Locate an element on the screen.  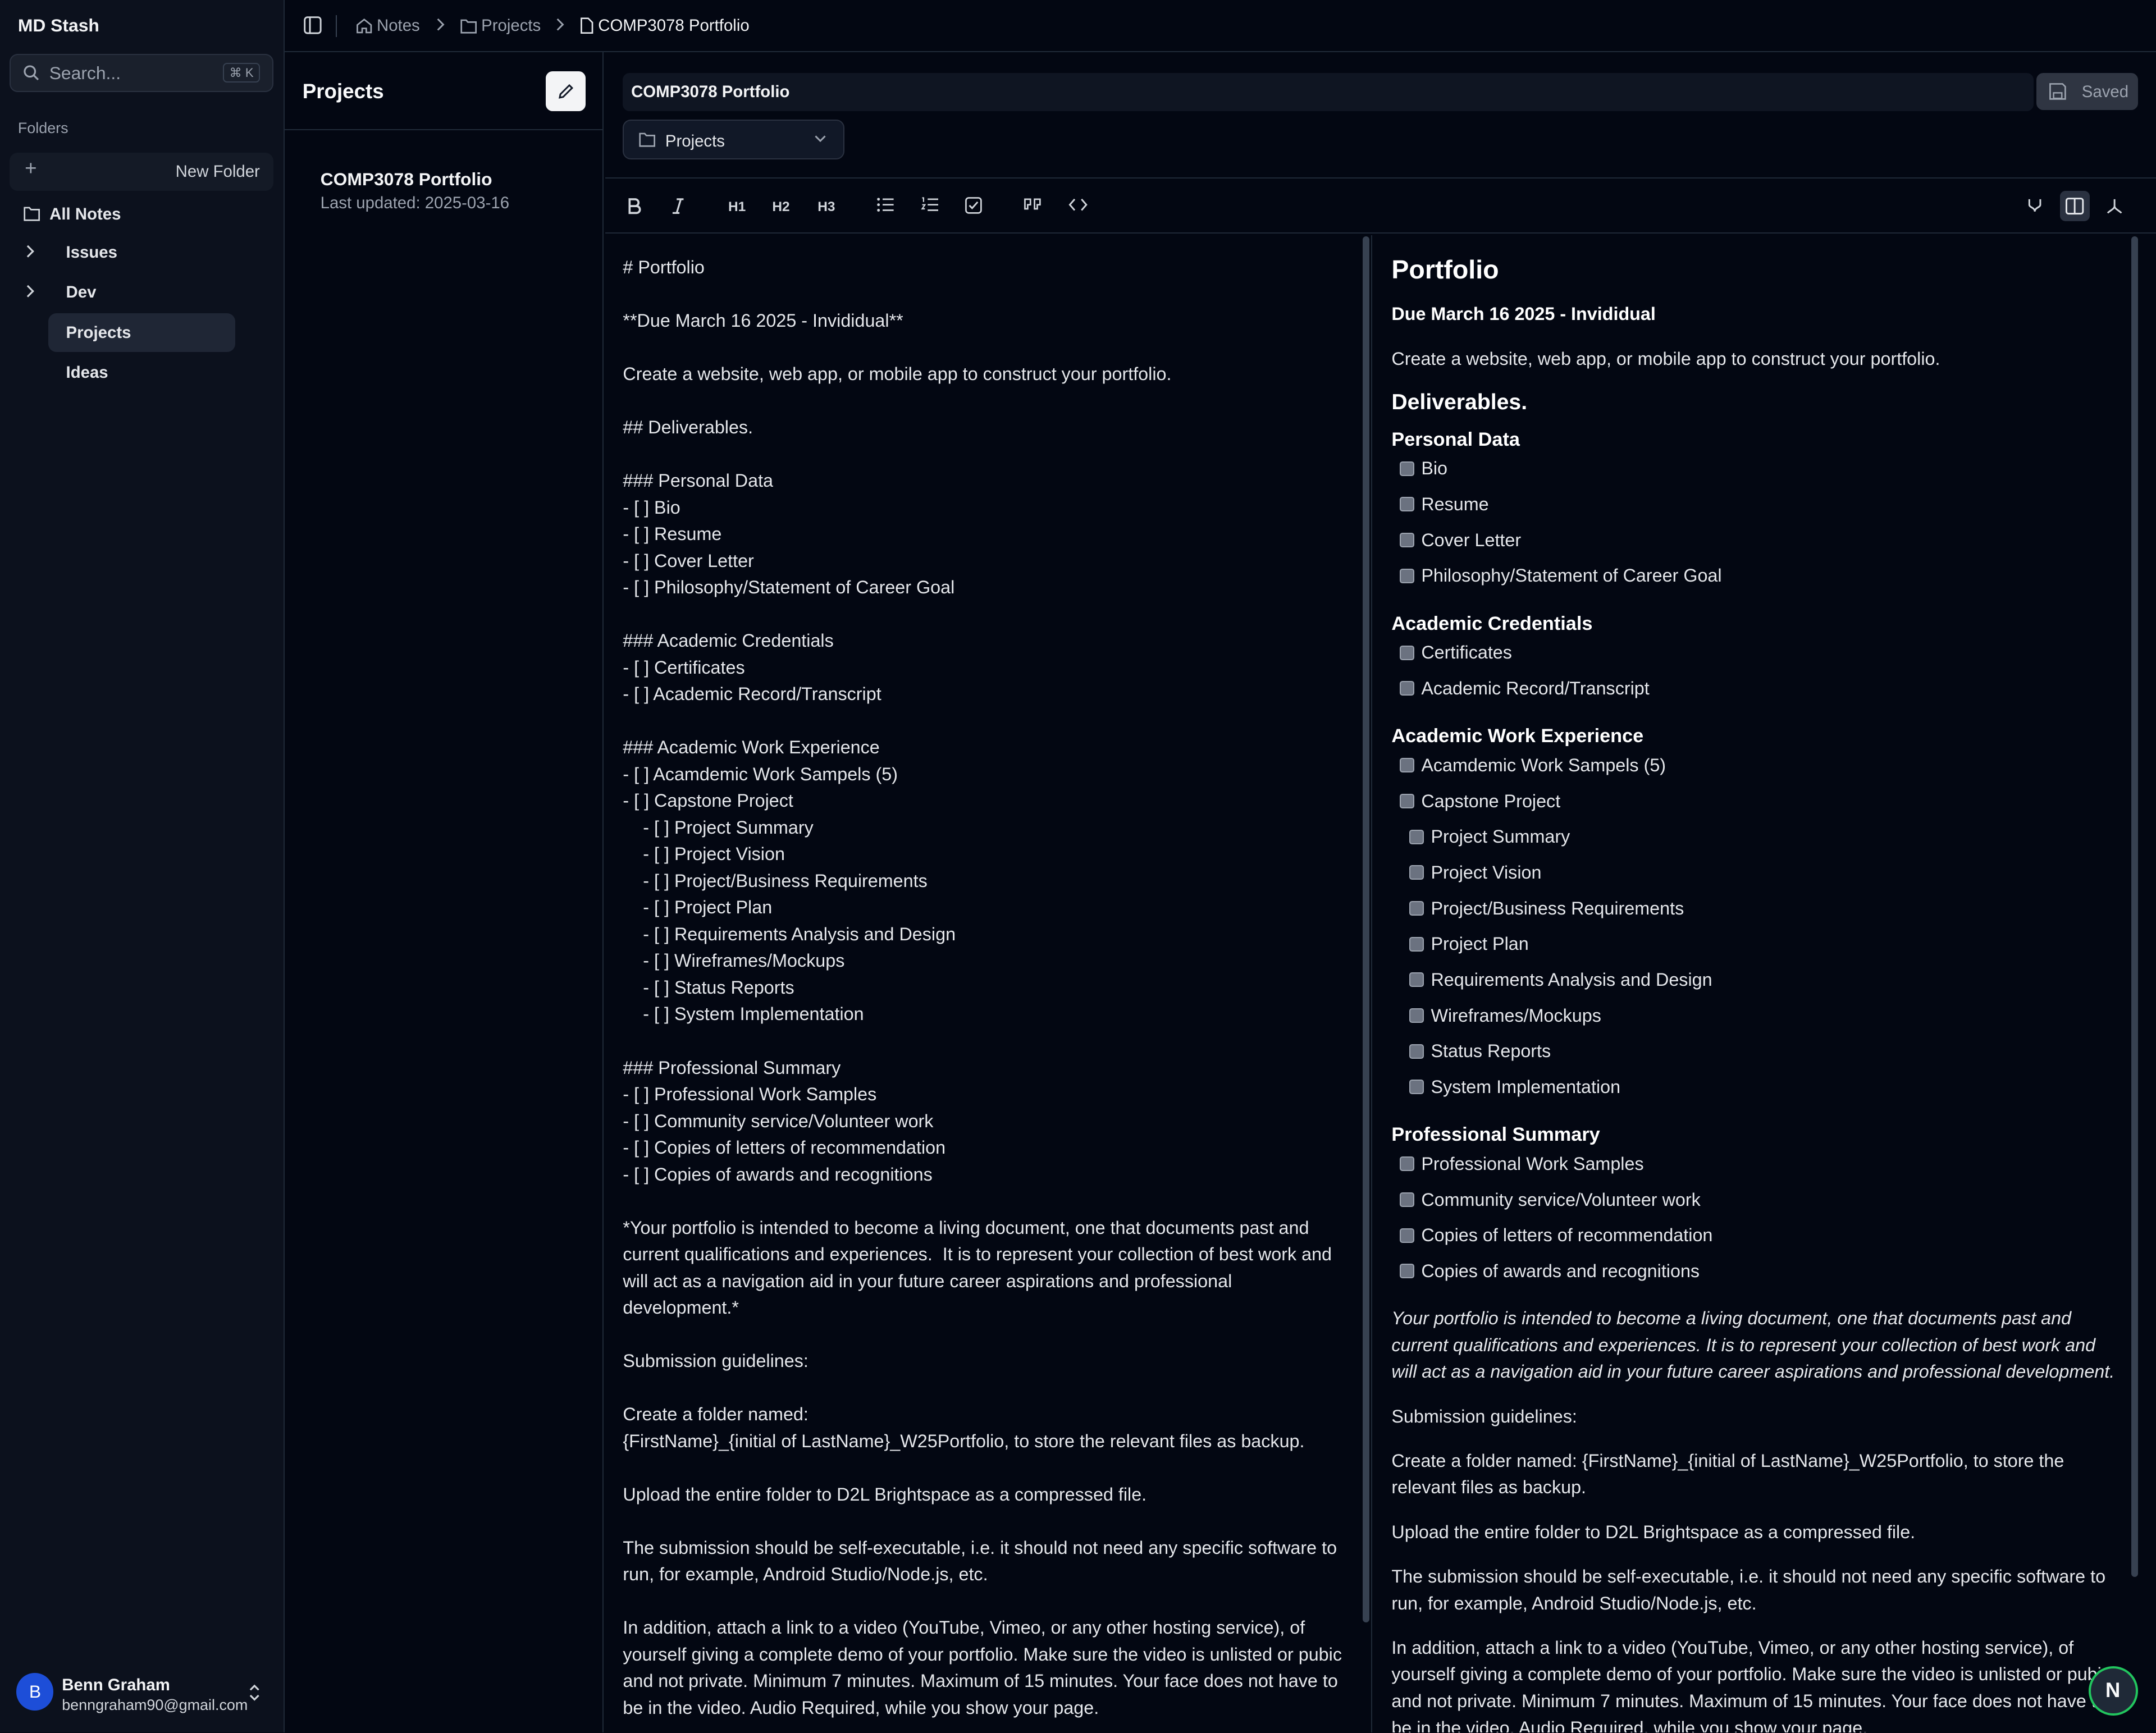
checklist-item-label: System Implementation is located at coordinates (1526, 1086).